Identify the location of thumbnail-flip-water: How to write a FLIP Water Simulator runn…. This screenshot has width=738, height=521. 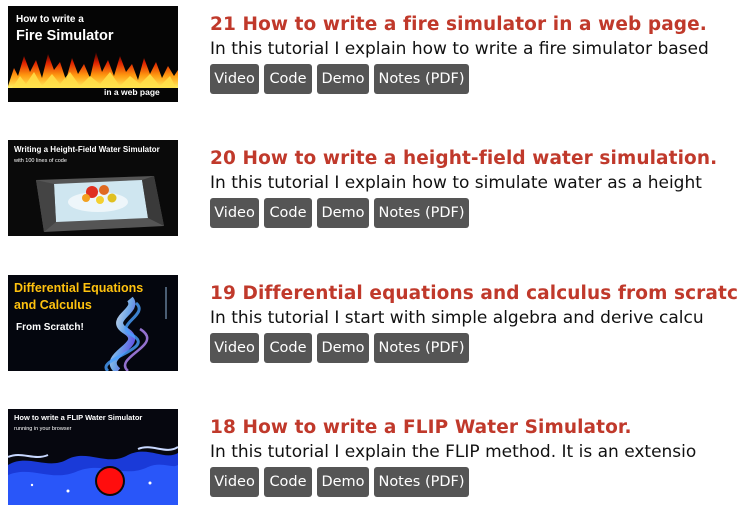
(93, 457).